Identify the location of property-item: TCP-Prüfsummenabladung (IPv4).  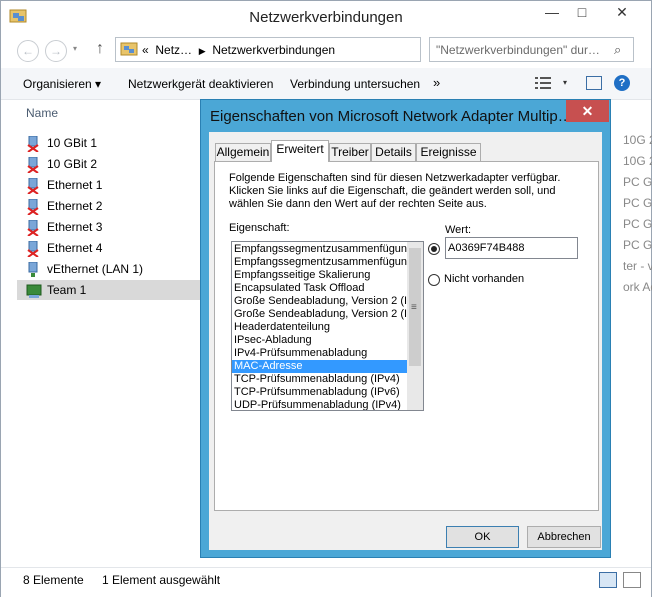
(319, 379).